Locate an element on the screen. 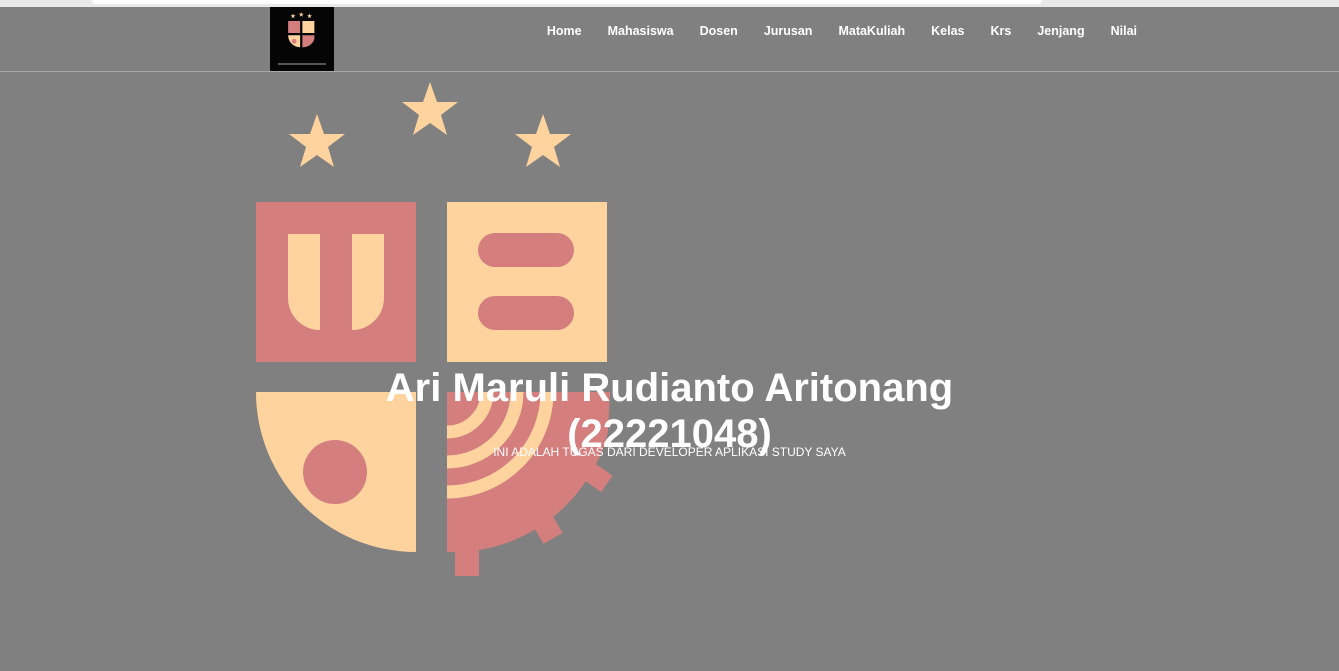  hero-title-name: Ari Maruli Rudianto Aritonang is located at coordinates (669, 387).